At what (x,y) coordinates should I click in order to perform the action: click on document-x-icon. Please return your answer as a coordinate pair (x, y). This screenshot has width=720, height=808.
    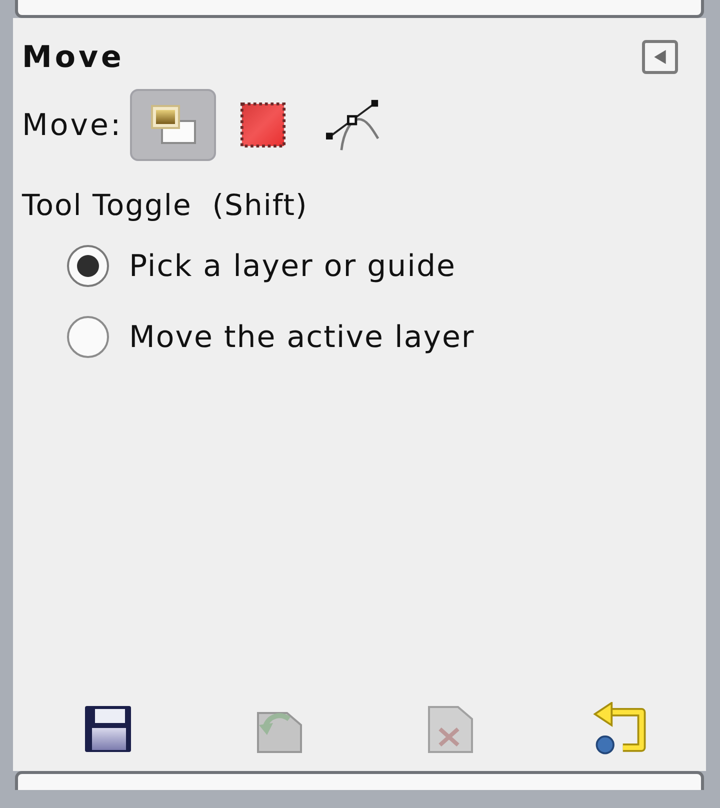
    Looking at the image, I should click on (450, 729).